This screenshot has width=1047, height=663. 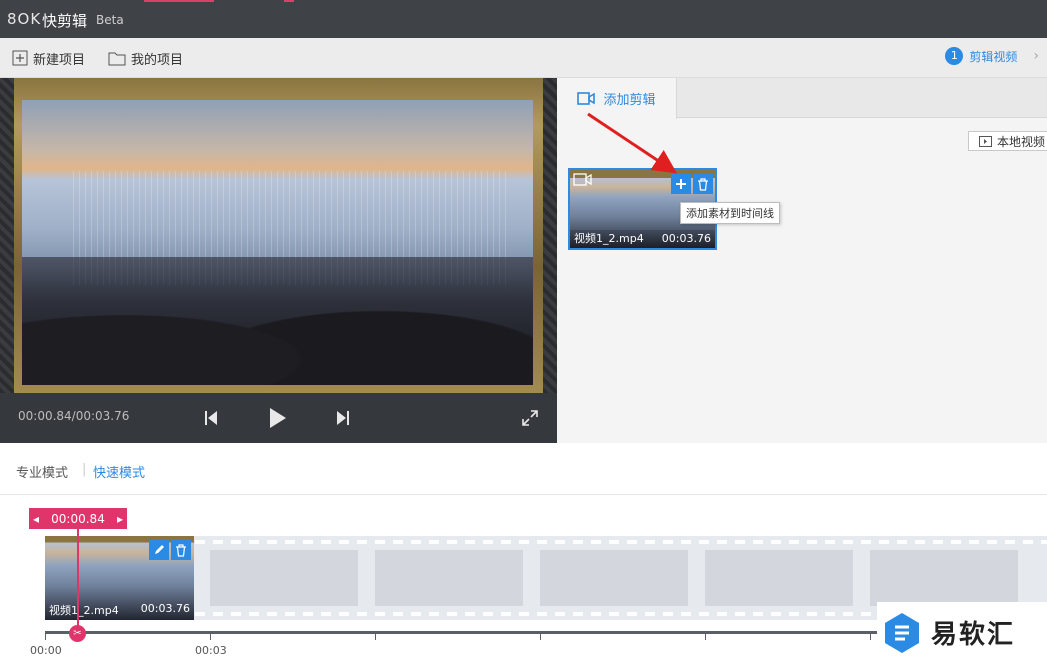 I want to click on title-bar: 8OK 快剪辑 Beta, so click(x=523, y=19).